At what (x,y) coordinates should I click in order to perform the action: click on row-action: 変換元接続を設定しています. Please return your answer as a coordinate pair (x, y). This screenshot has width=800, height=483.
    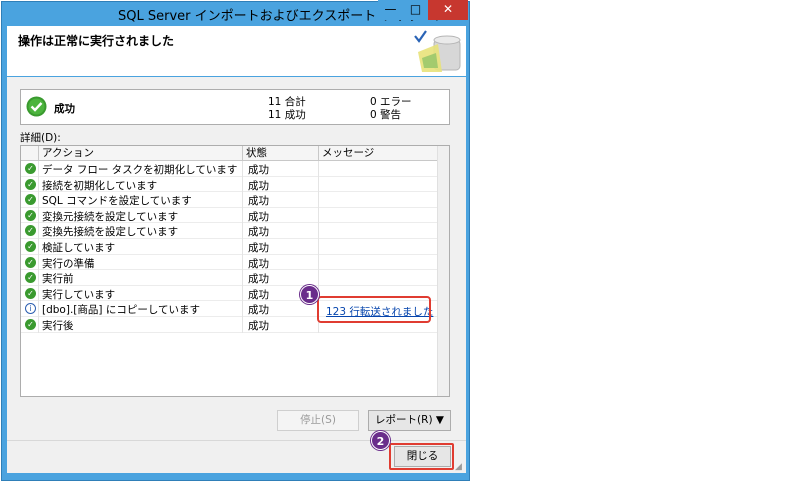
    Looking at the image, I should click on (110, 216).